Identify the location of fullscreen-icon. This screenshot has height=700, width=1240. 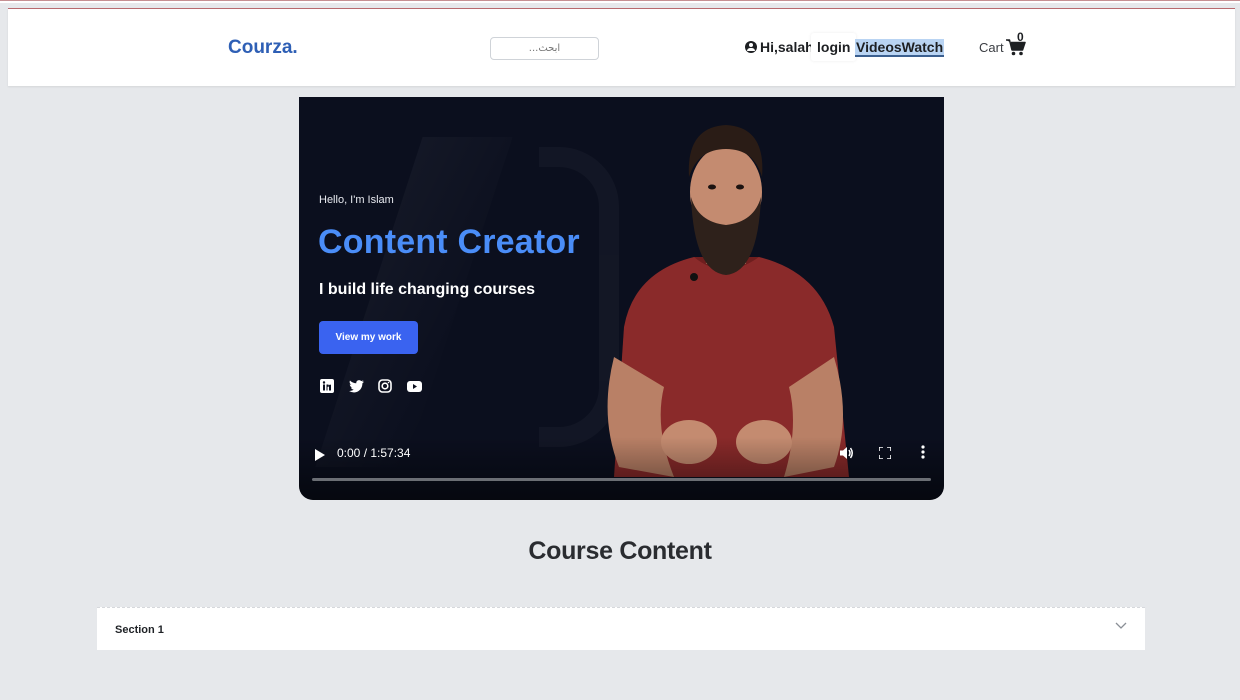
(885, 453).